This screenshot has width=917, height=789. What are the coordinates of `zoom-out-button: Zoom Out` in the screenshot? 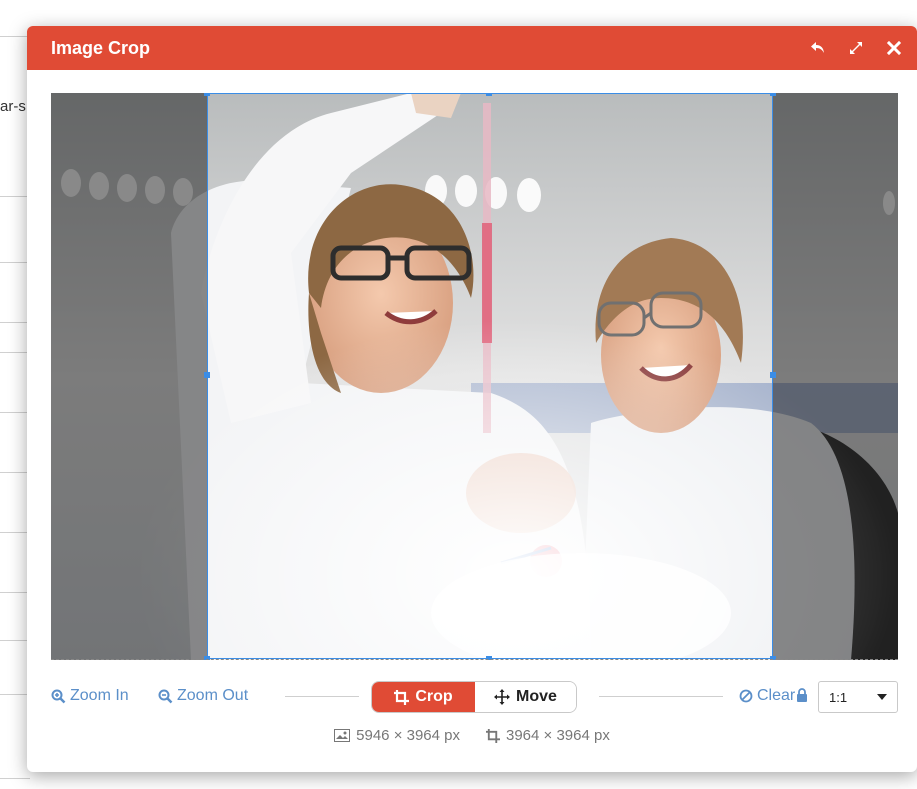 It's located at (203, 696).